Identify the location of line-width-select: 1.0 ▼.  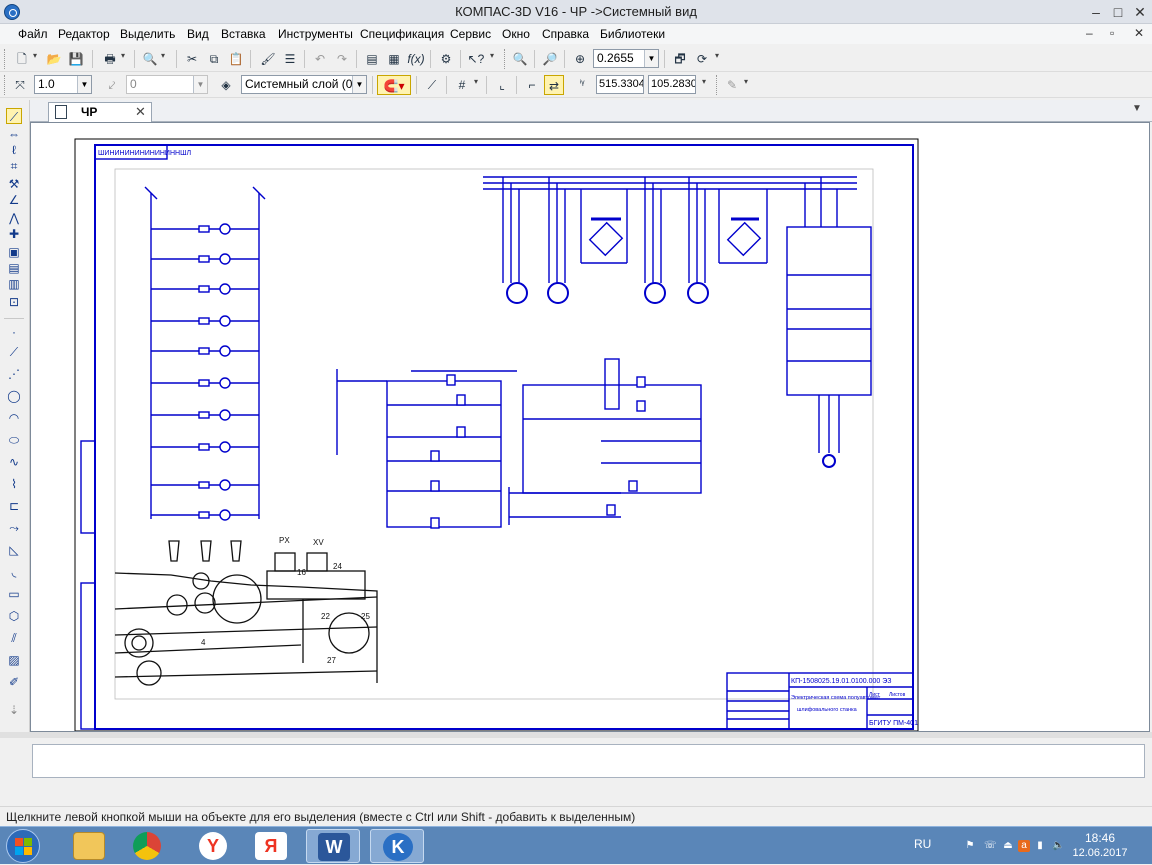
(63, 84).